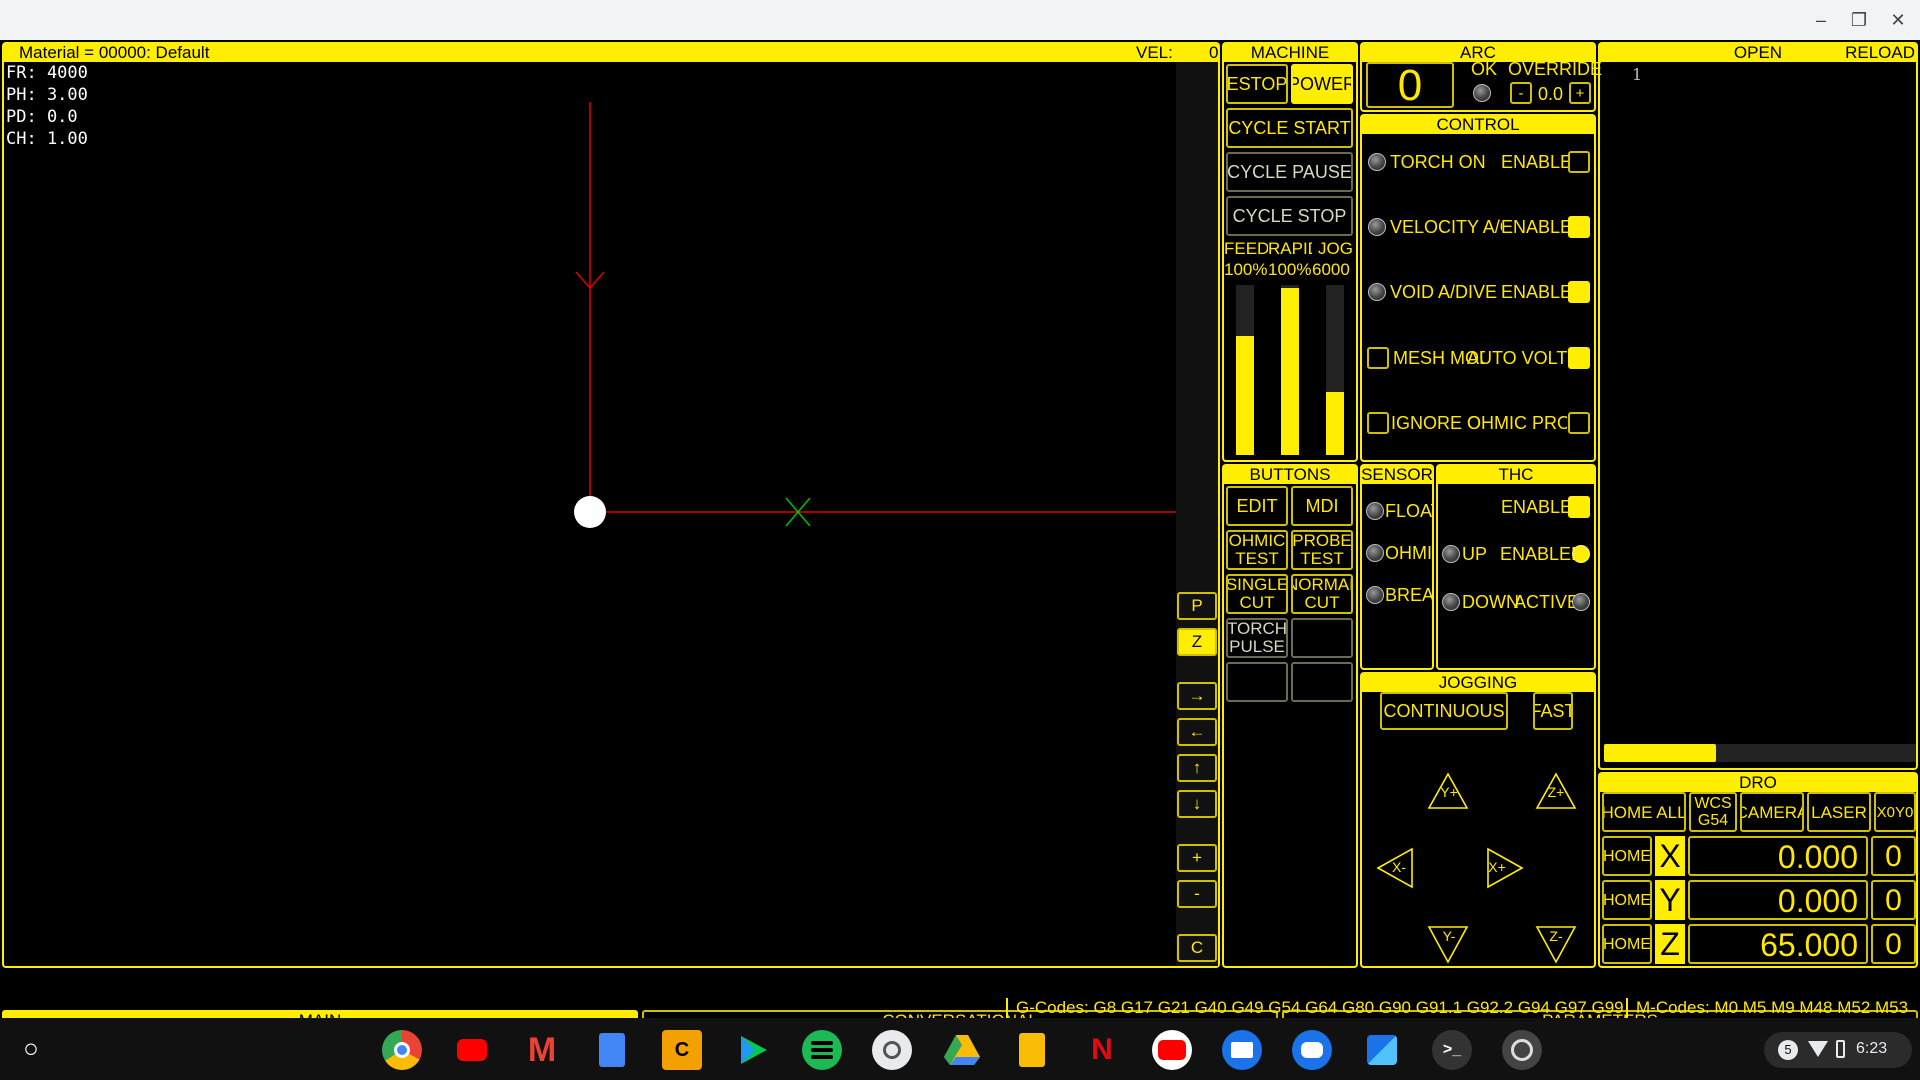 The width and height of the screenshot is (1920, 1080). What do you see at coordinates (1410, 85) in the screenshot?
I see `arc-voltage-value: 0` at bounding box center [1410, 85].